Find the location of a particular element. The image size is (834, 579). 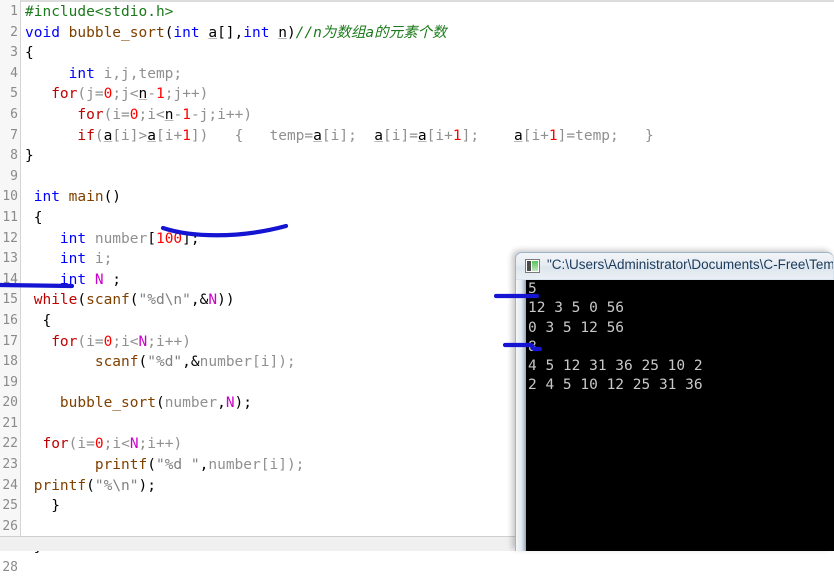

line-number: 14 is located at coordinates (10, 279).